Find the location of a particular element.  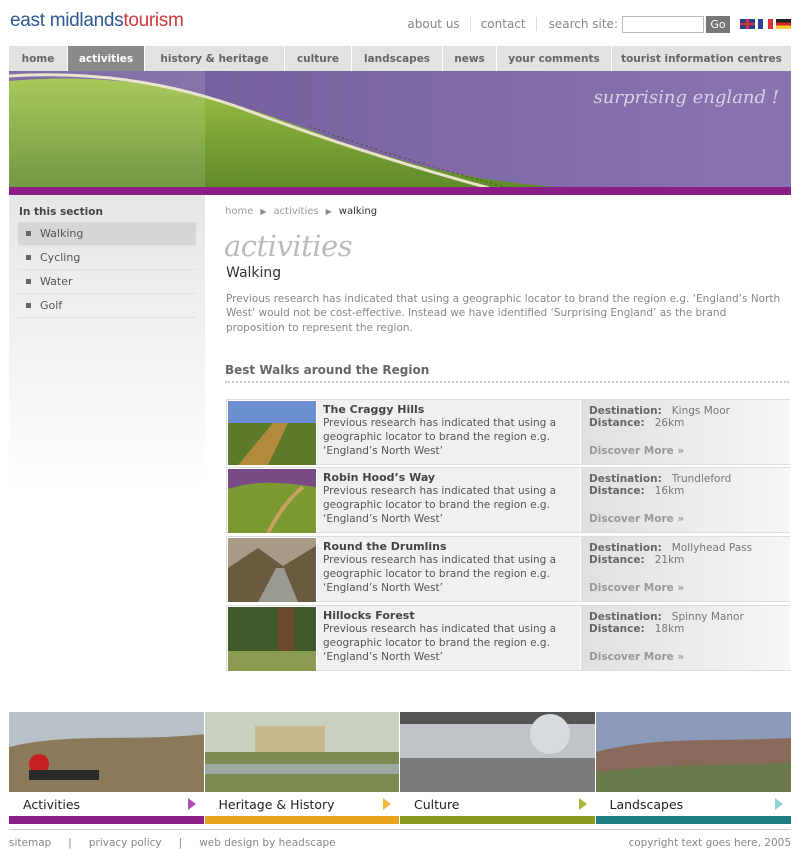

walk-name: Robin Hood’s Way is located at coordinates (451, 477).